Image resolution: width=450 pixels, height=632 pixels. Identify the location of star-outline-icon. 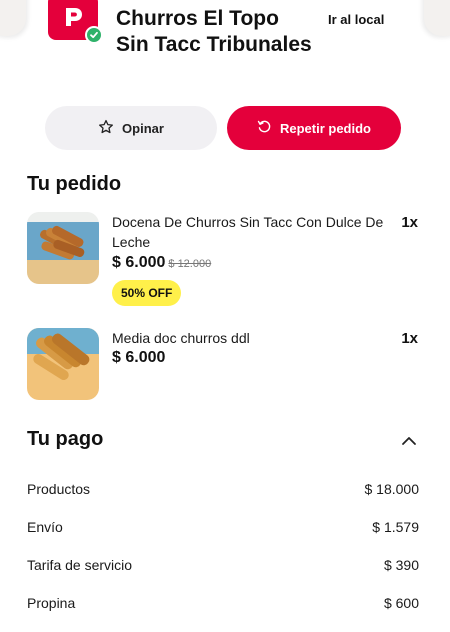
(106, 128).